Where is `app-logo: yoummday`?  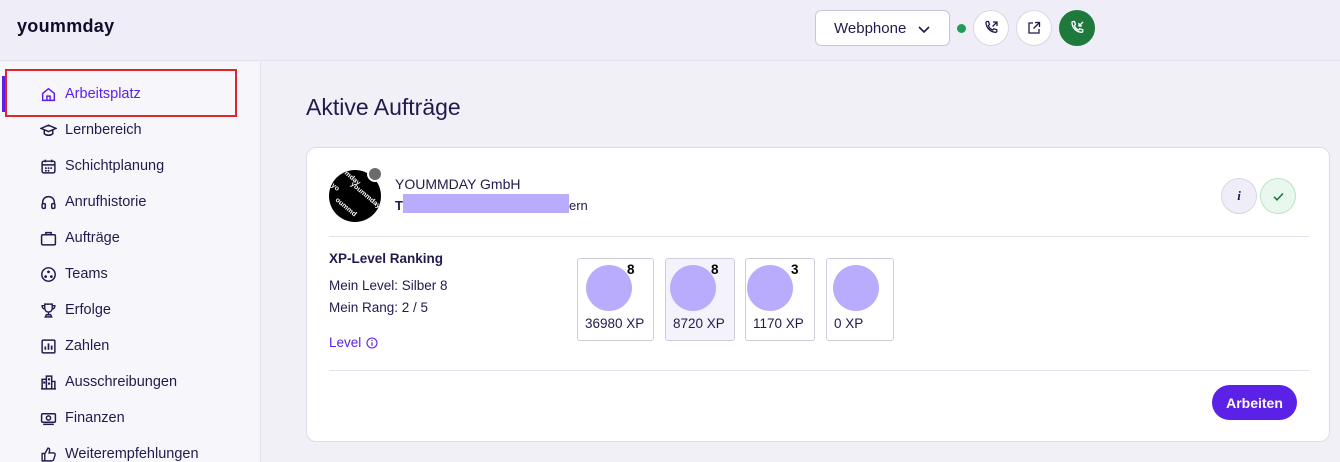 app-logo: yoummday is located at coordinates (65, 26).